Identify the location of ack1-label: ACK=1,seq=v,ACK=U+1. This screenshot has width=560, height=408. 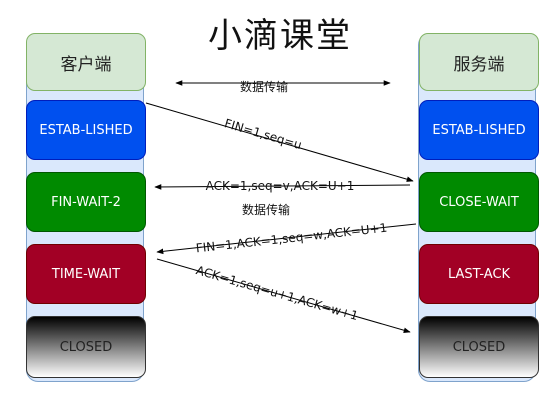
(280, 186).